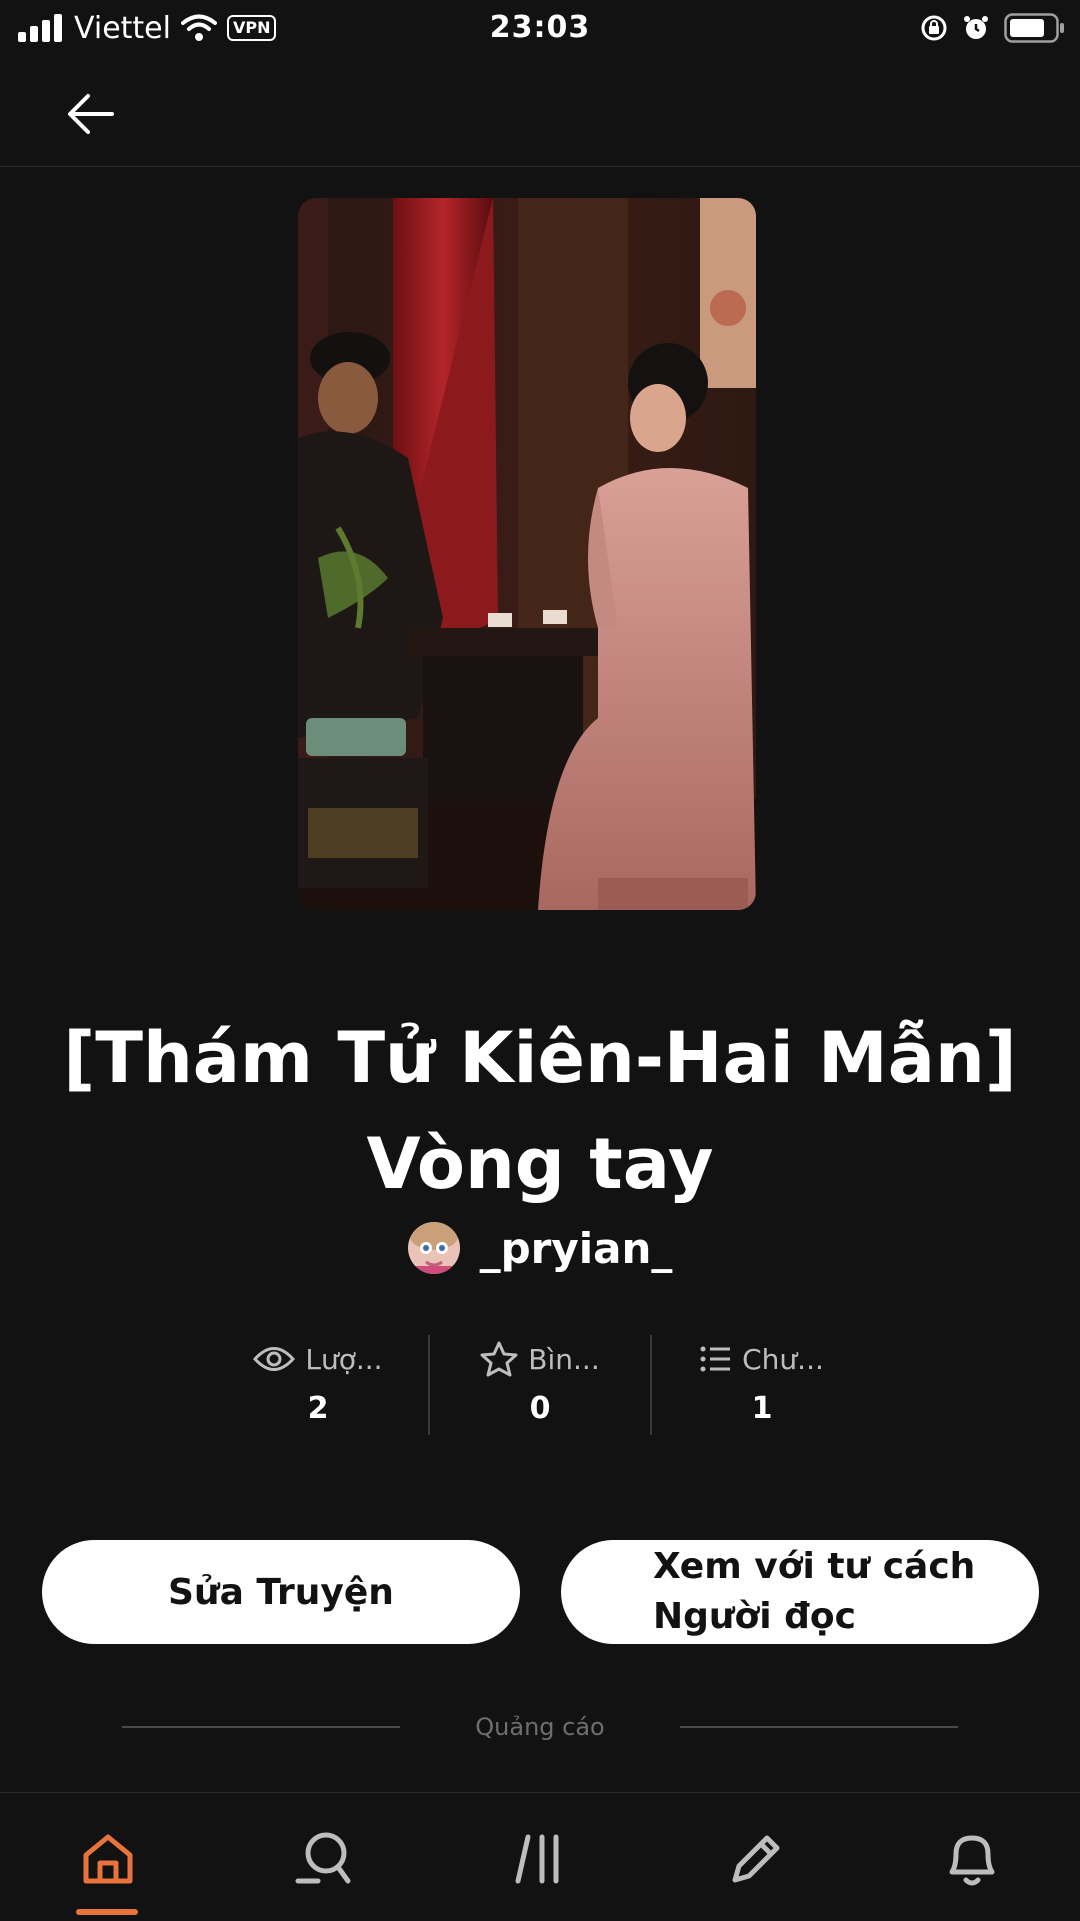 This screenshot has width=1080, height=1921. What do you see at coordinates (800, 1592) in the screenshot?
I see `view-as-reader-button: Xem với tư cách Người đọc` at bounding box center [800, 1592].